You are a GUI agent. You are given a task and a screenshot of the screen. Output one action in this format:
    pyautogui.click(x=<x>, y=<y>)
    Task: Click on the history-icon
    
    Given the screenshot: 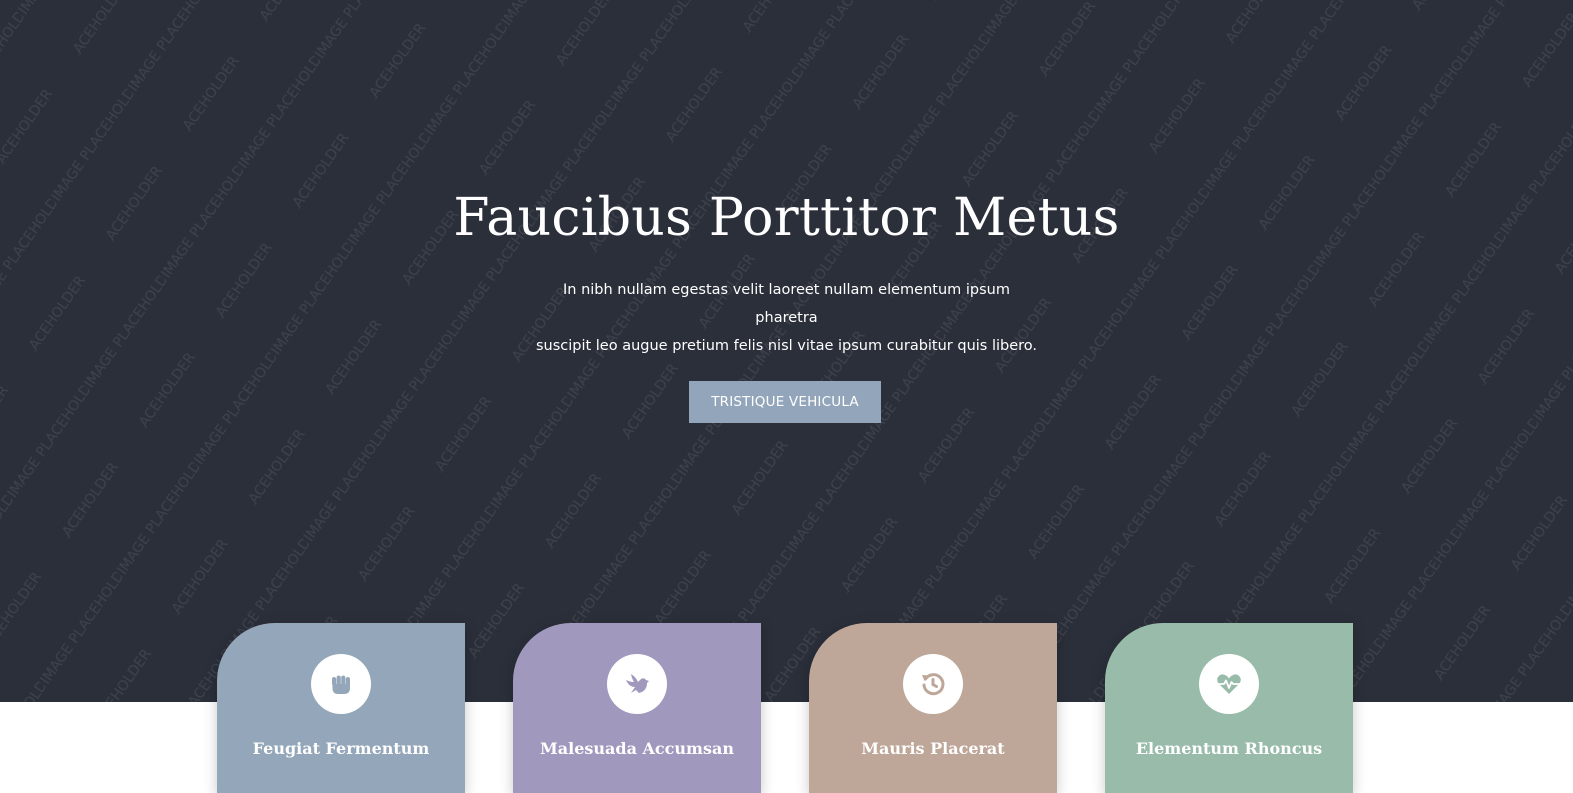 What is the action you would take?
    pyautogui.click(x=933, y=684)
    